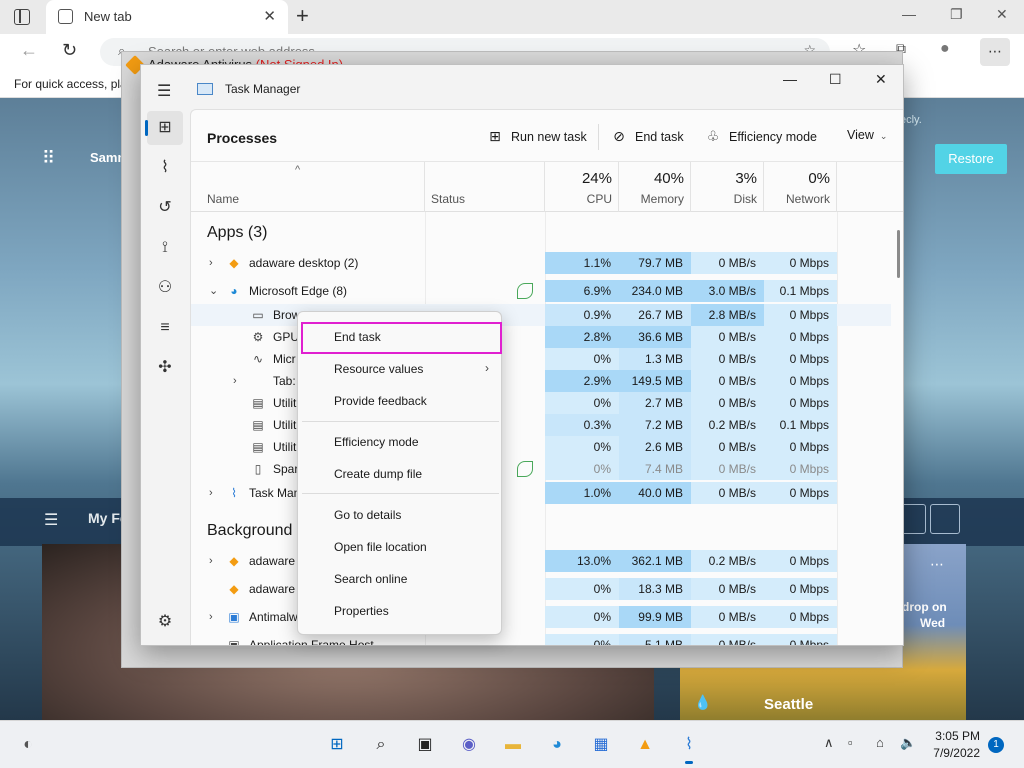  Describe the element at coordinates (881, 79) in the screenshot. I see `close-icon: ✕` at that location.